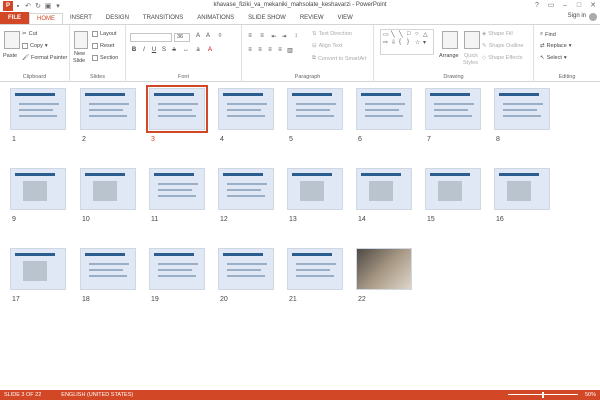 The width and height of the screenshot is (600, 400). Describe the element at coordinates (290, 50) in the screenshot. I see `columns-icon: ▥` at that location.